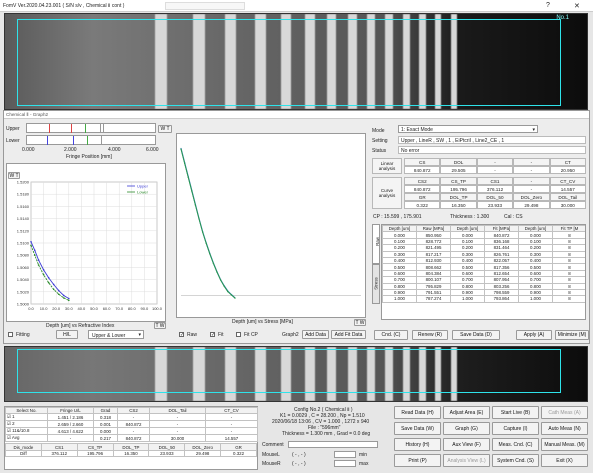 The width and height of the screenshot is (593, 473). Describe the element at coordinates (10, 334) in the screenshot. I see `fitting-checkbox` at that location.